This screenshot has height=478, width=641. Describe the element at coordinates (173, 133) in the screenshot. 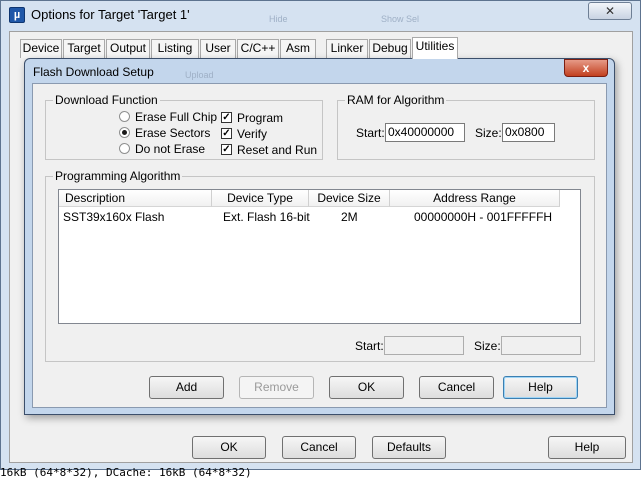

I see `erase-sectors-label: Erase Sectors` at that location.